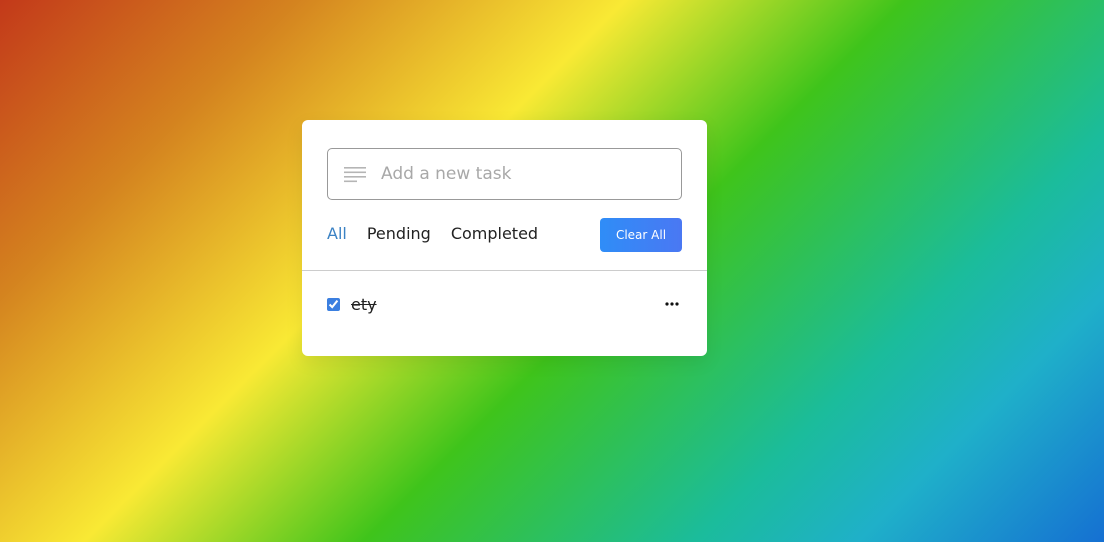 The image size is (1104, 542). I want to click on task-label: ety, so click(364, 304).